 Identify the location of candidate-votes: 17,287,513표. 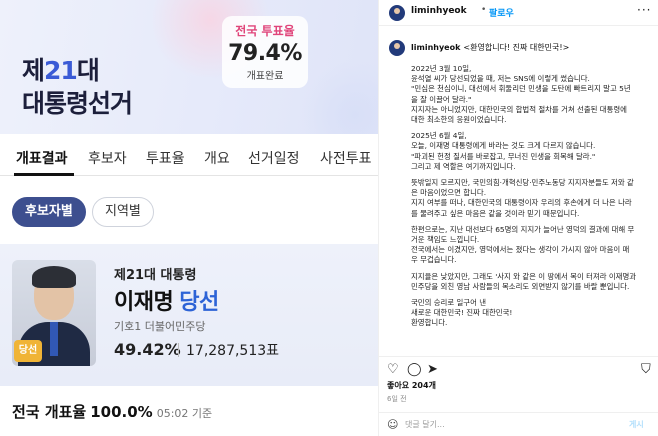
(233, 351).